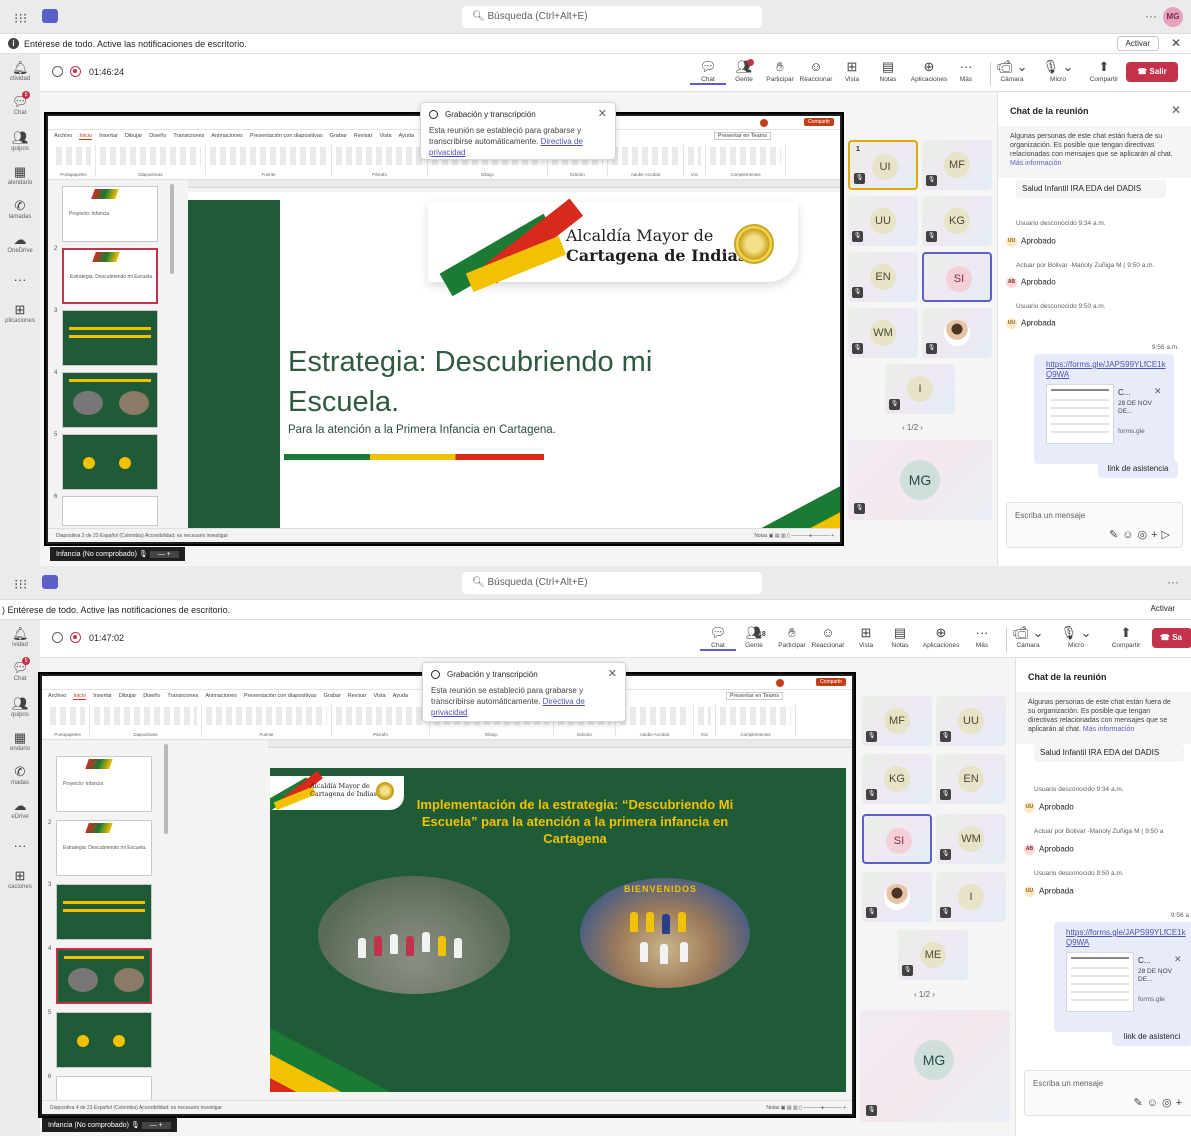 The height and width of the screenshot is (1136, 1191). What do you see at coordinates (883, 165) in the screenshot?
I see `participant-tile: 1 UI 🎙︎` at bounding box center [883, 165].